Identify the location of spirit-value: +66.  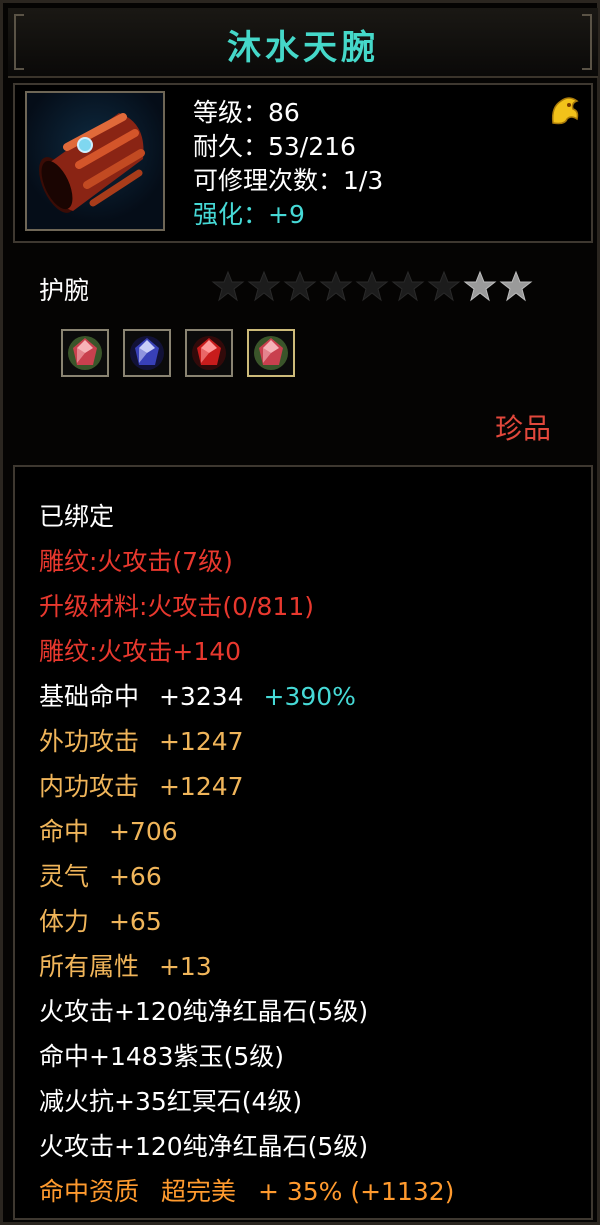
(135, 876).